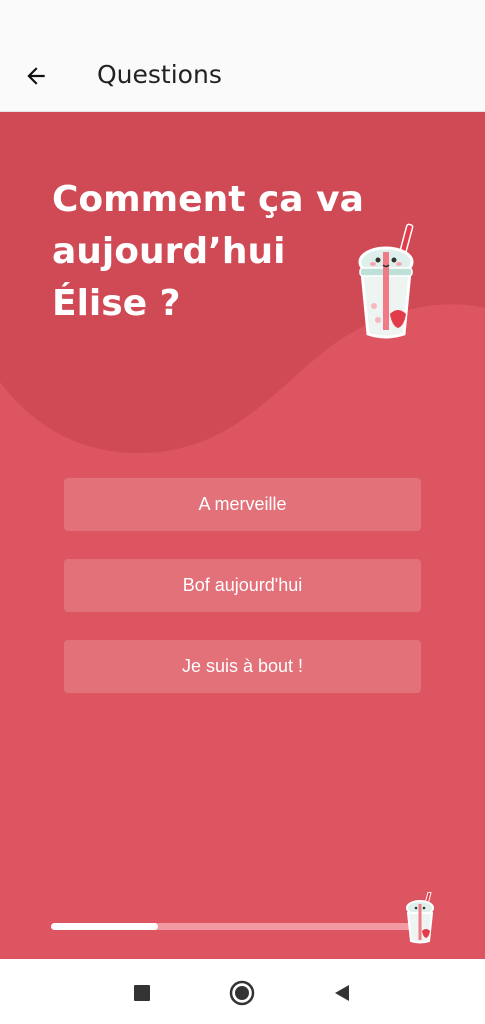 Image resolution: width=485 pixels, height=1024 pixels. Describe the element at coordinates (169, 251) in the screenshot. I see `question-line: aujourd’hui` at that location.